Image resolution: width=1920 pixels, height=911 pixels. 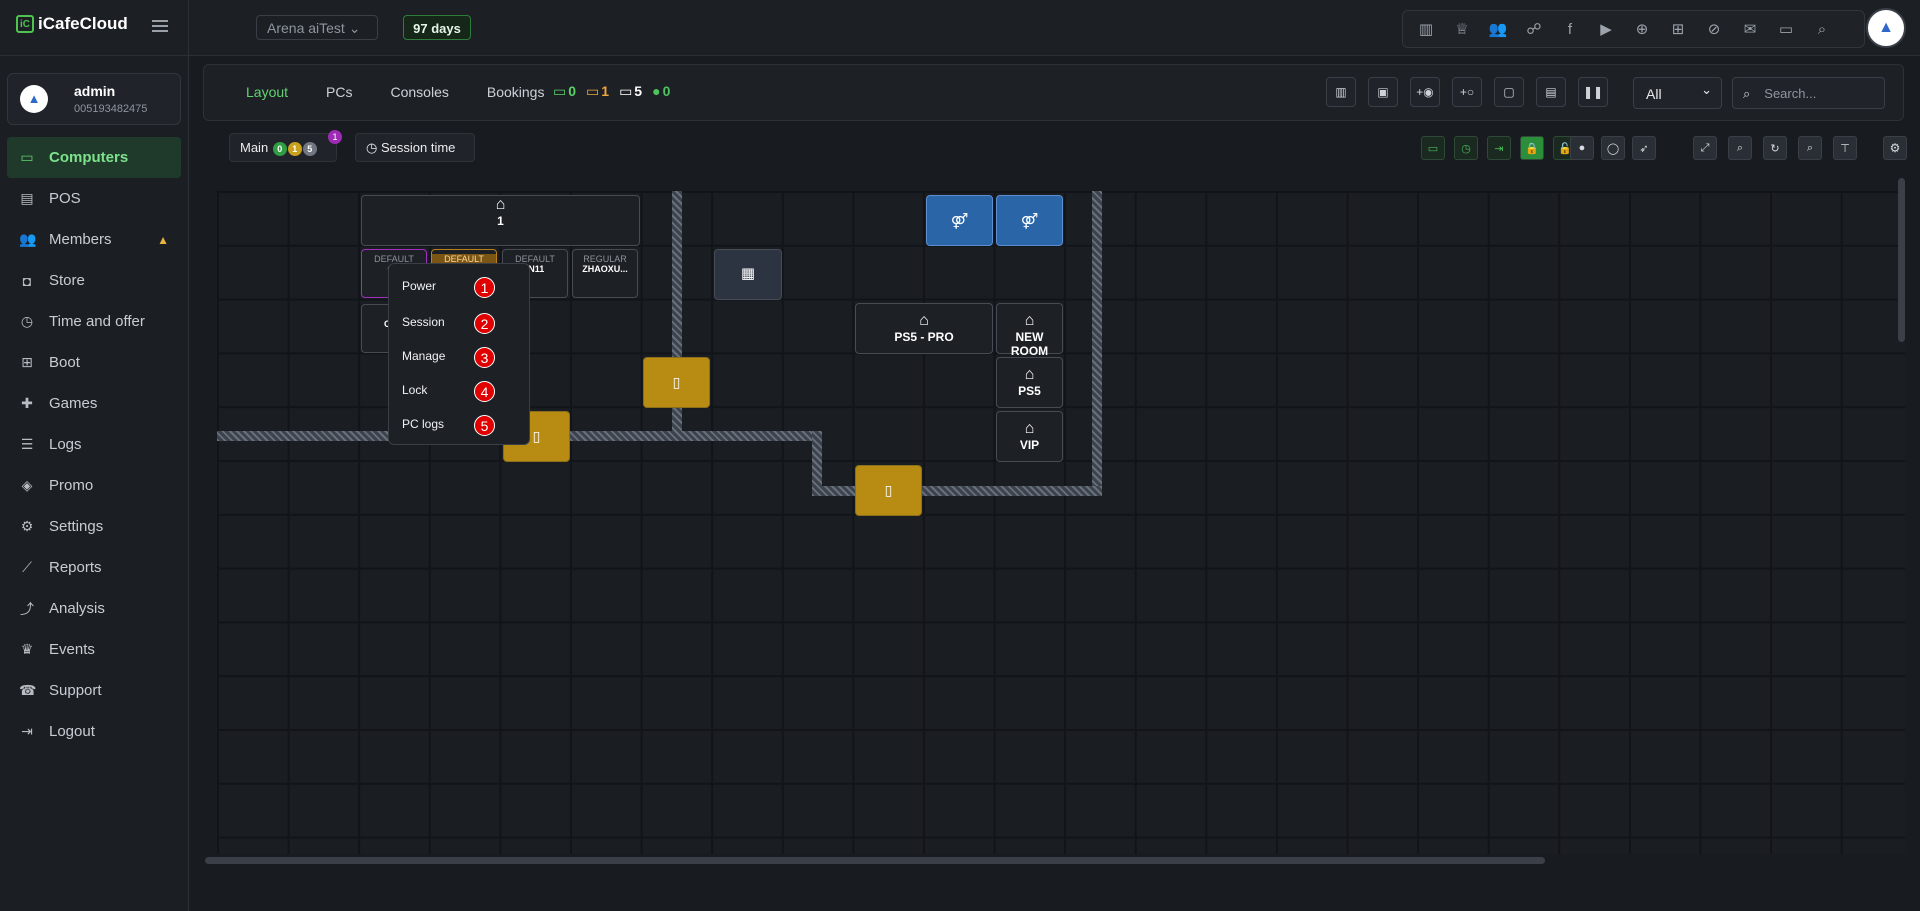 What do you see at coordinates (448, 287) in the screenshot?
I see `menu-item-power: Power 1` at bounding box center [448, 287].